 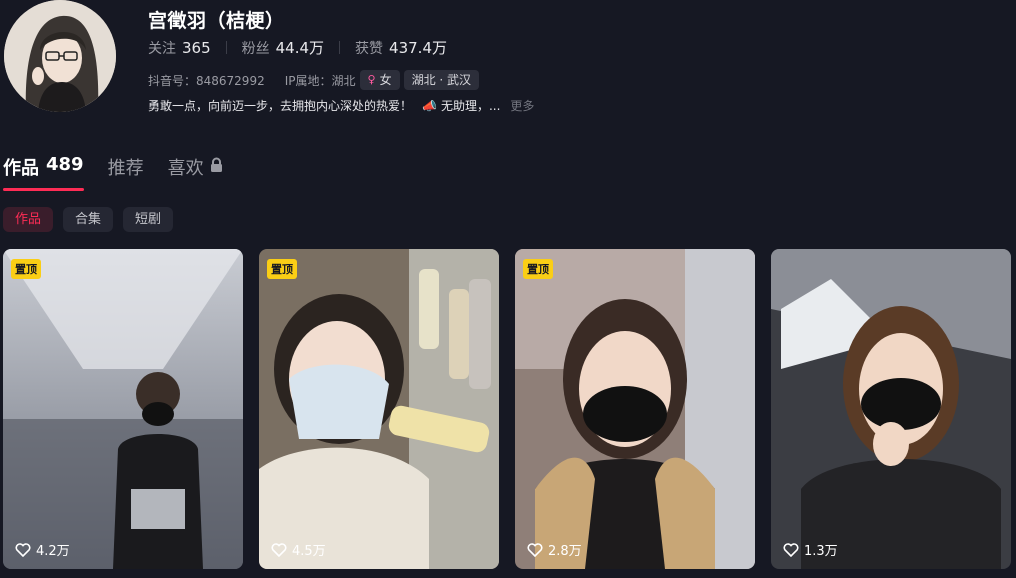 I want to click on signature: 勇敢一点，向前迈一步，去拥抱内心深处的热爱！ 📣 无助理，... 更多, so click(x=341, y=105).